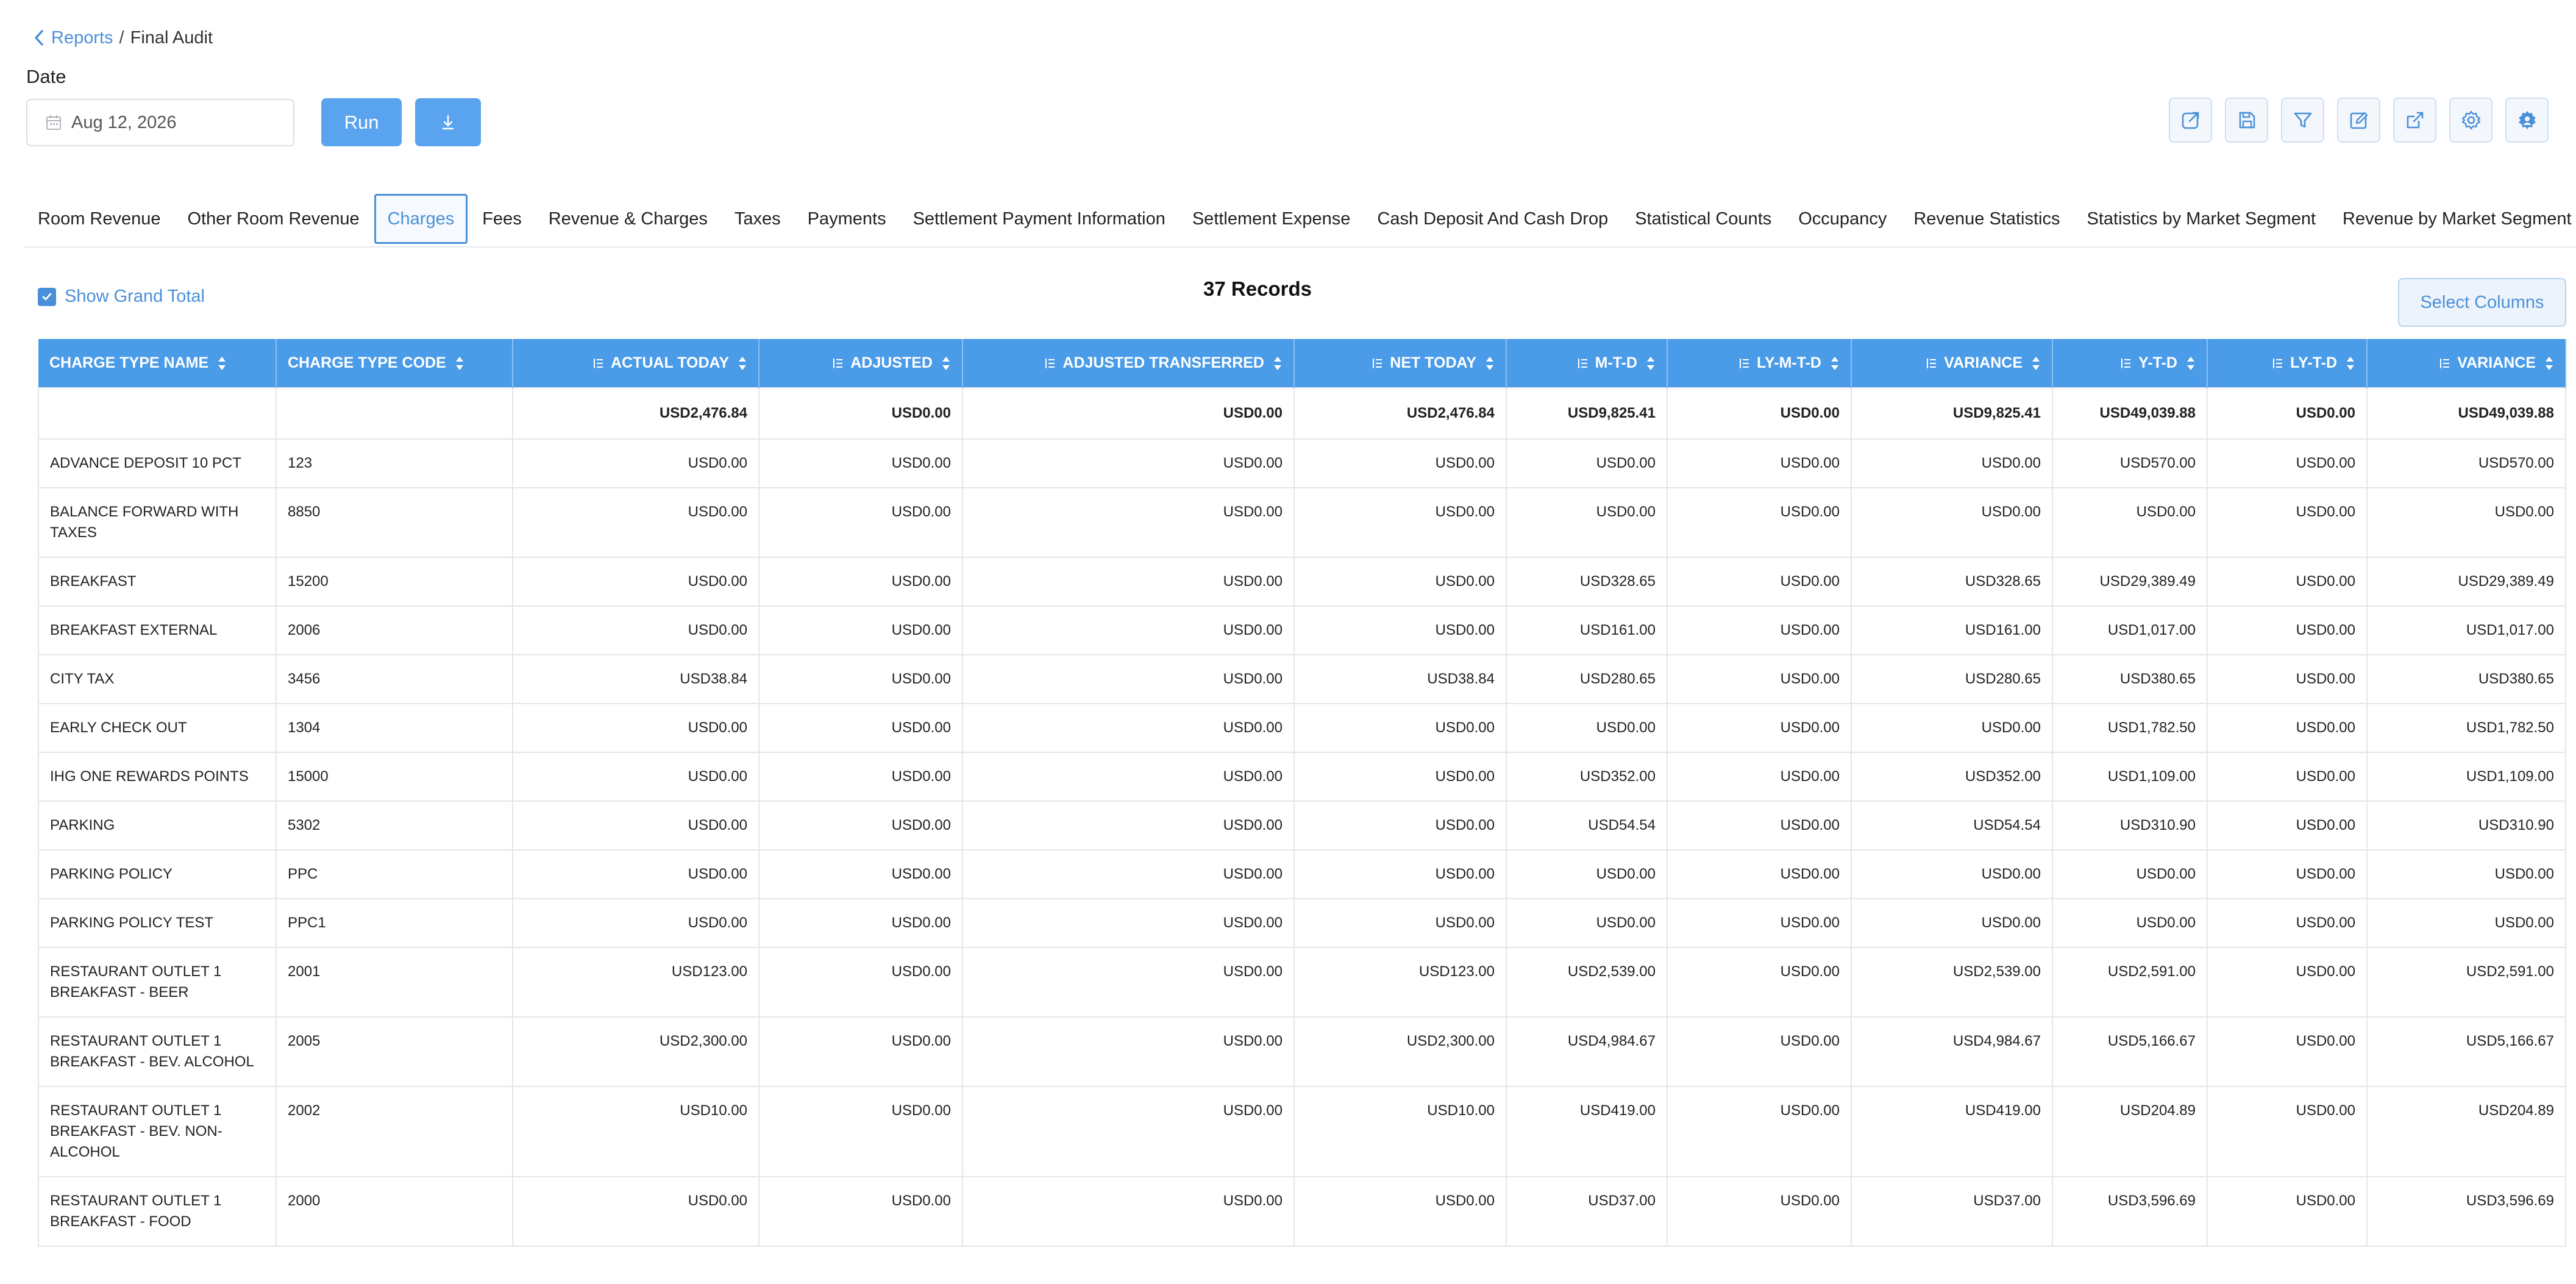 Image resolution: width=2576 pixels, height=1284 pixels. Describe the element at coordinates (2470, 120) in the screenshot. I see `settings-button` at that location.